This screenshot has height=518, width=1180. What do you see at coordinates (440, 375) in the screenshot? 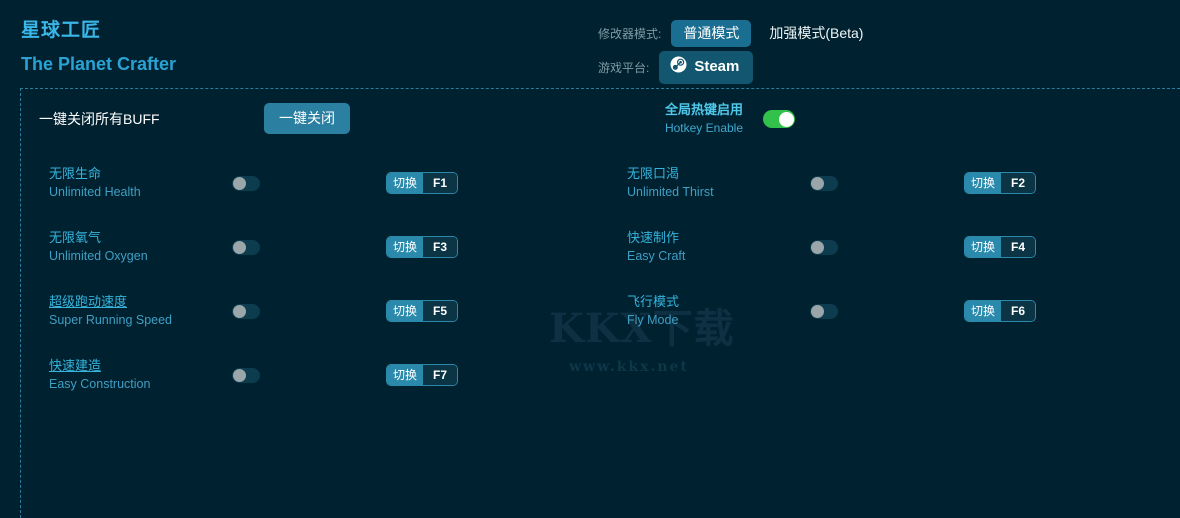
I see `hotkey-key-label: F7` at bounding box center [440, 375].